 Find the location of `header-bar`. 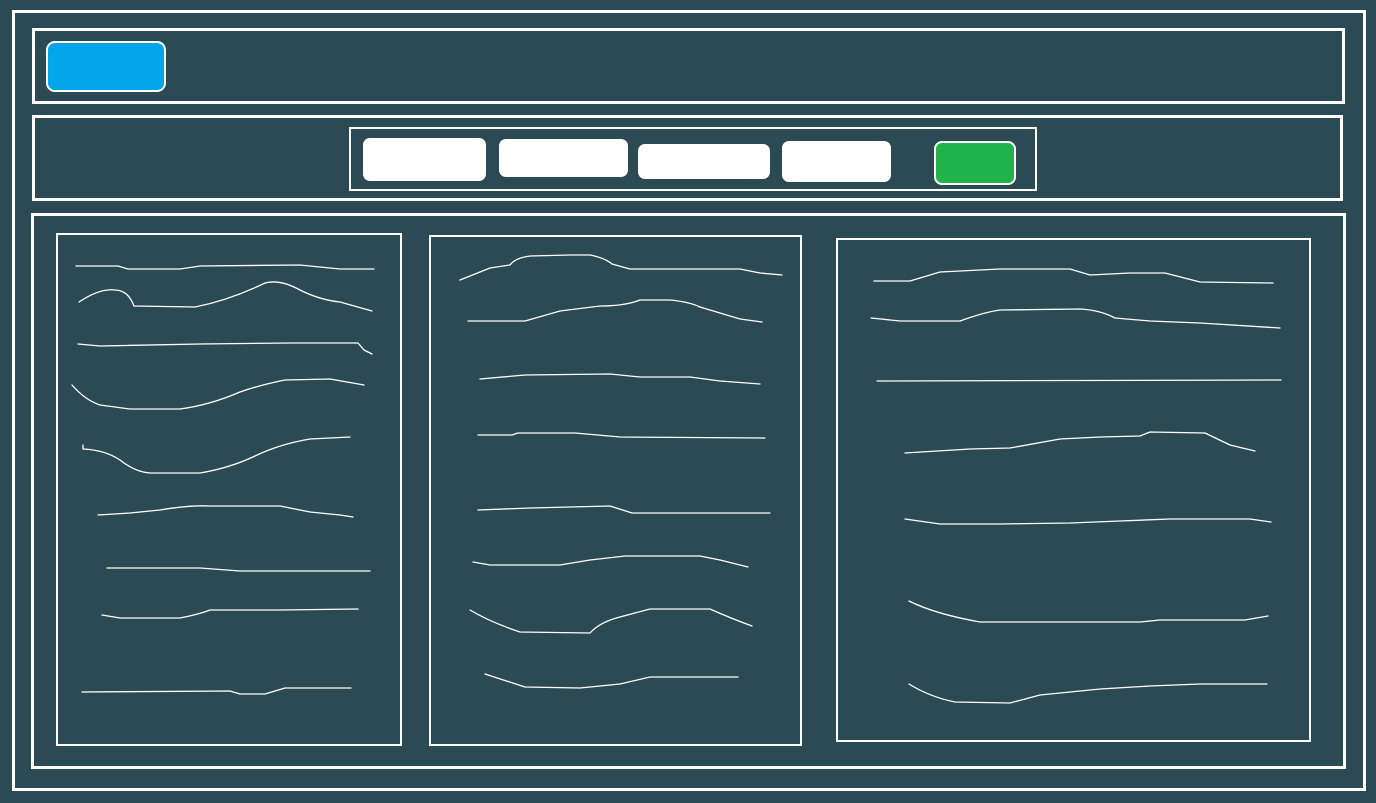

header-bar is located at coordinates (688, 66).